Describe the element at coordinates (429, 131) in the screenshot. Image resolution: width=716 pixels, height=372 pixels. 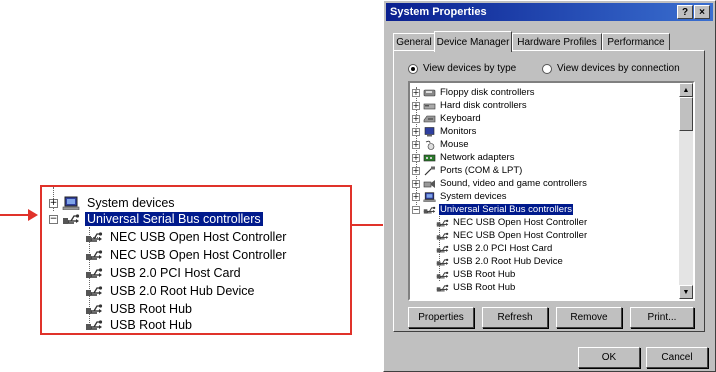
I see `monitor-icon` at that location.